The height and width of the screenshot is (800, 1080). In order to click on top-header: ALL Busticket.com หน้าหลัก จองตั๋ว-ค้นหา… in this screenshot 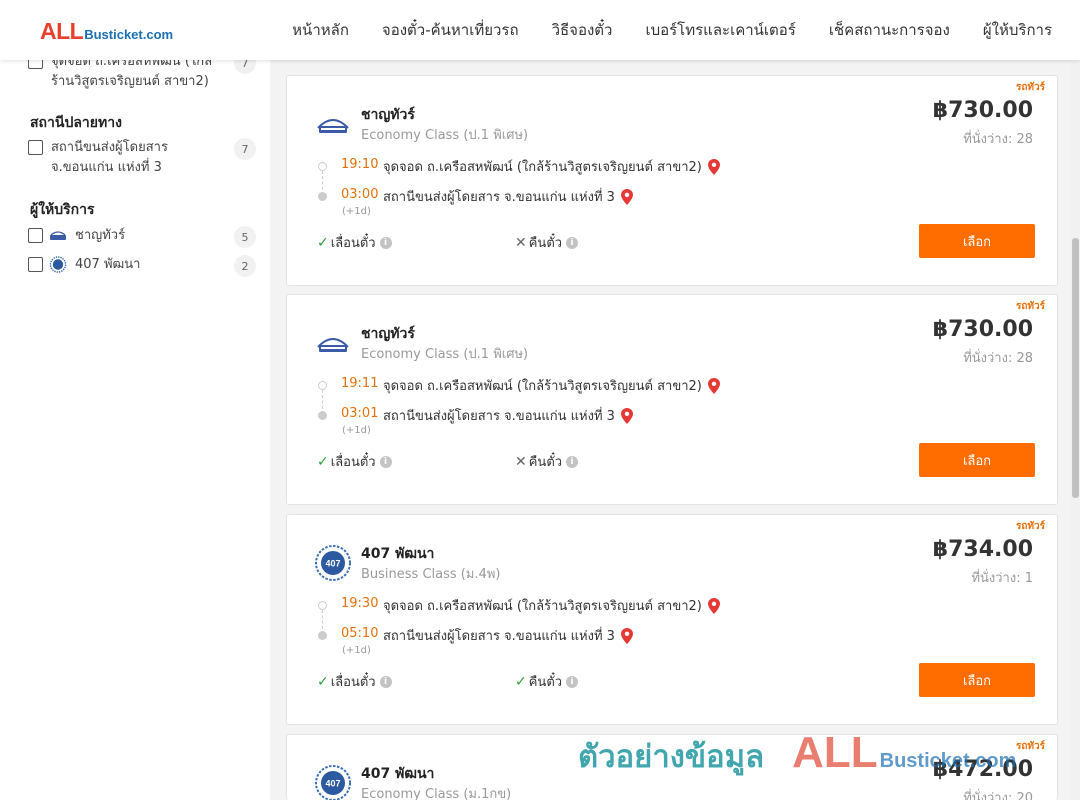, I will do `click(540, 30)`.